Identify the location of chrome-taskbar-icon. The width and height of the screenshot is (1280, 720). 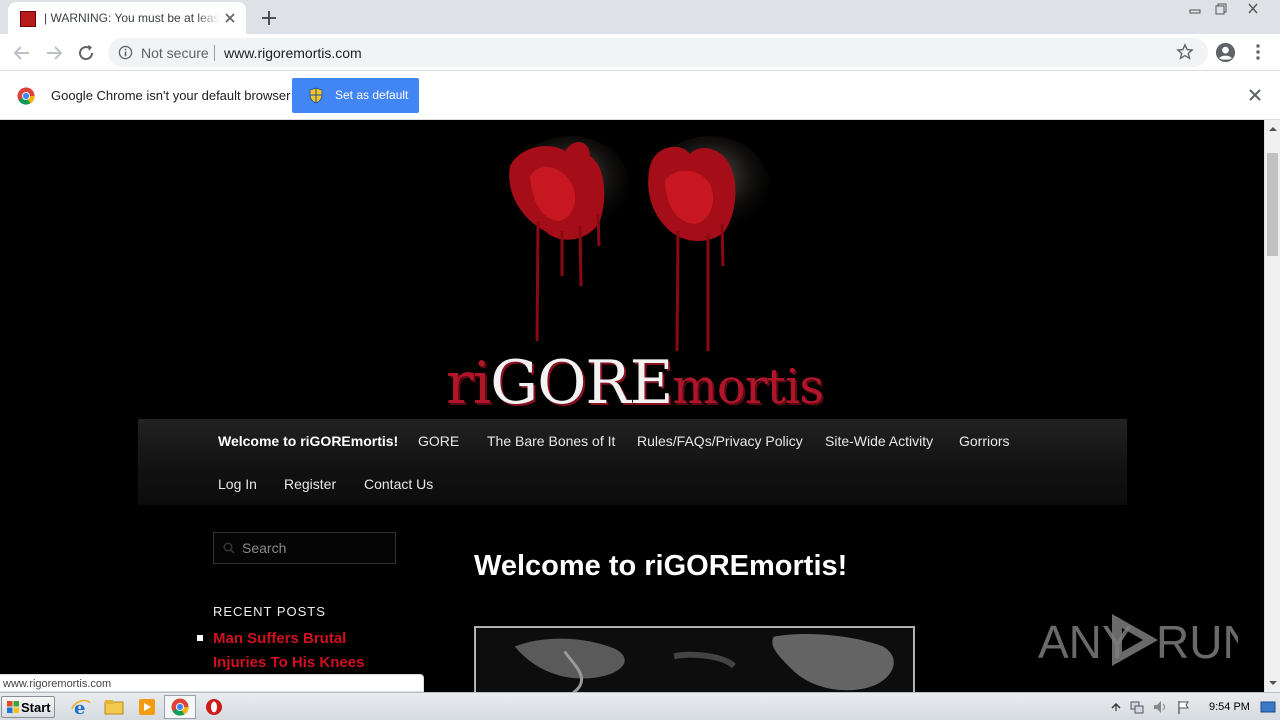
(180, 707).